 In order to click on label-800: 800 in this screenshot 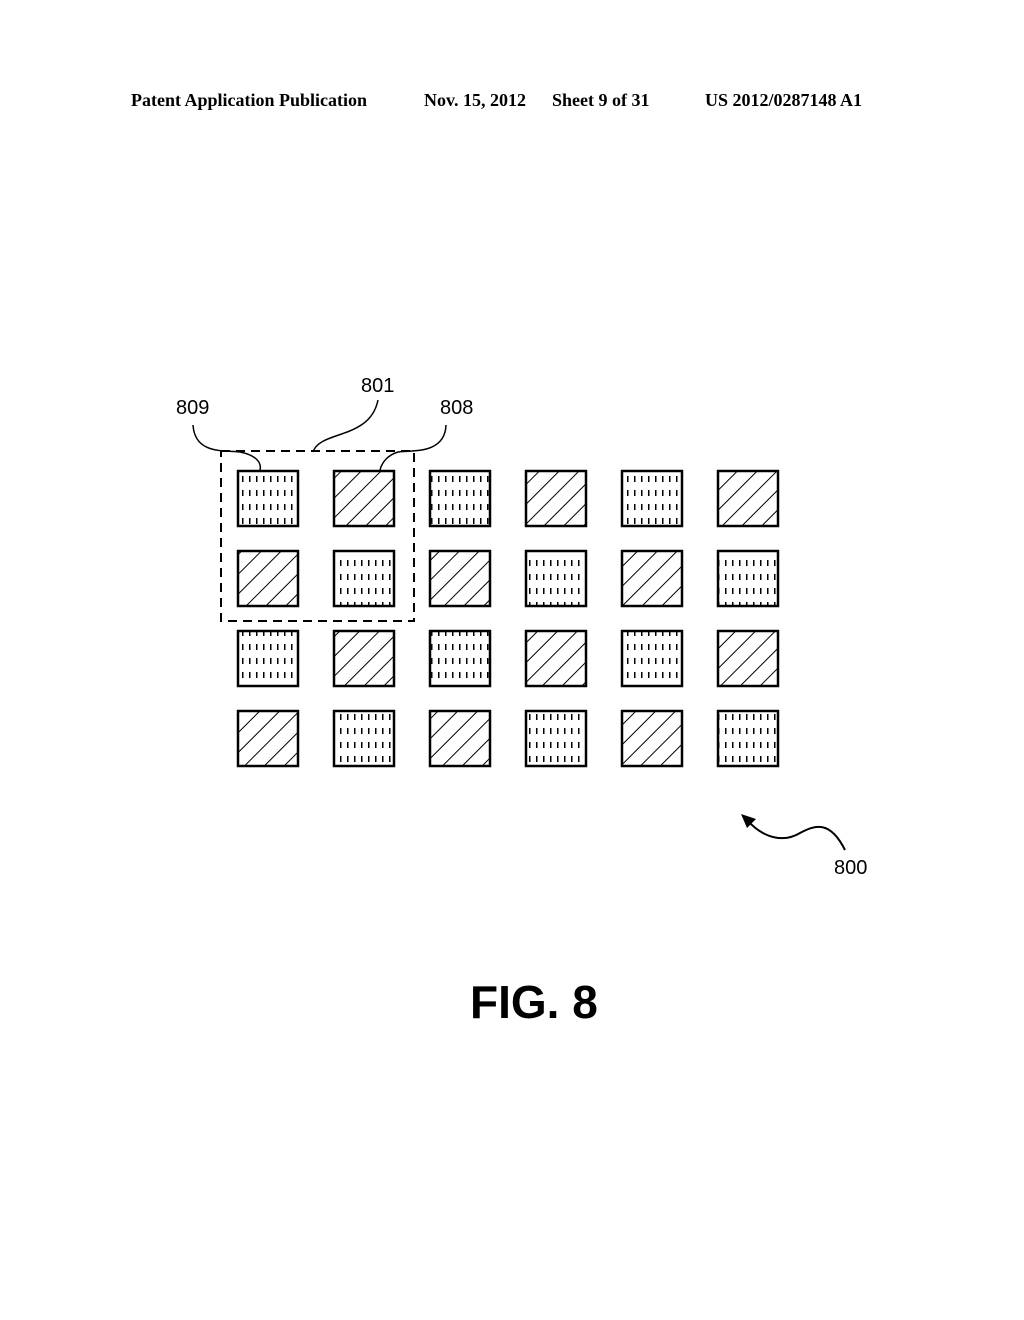, I will do `click(850, 868)`.